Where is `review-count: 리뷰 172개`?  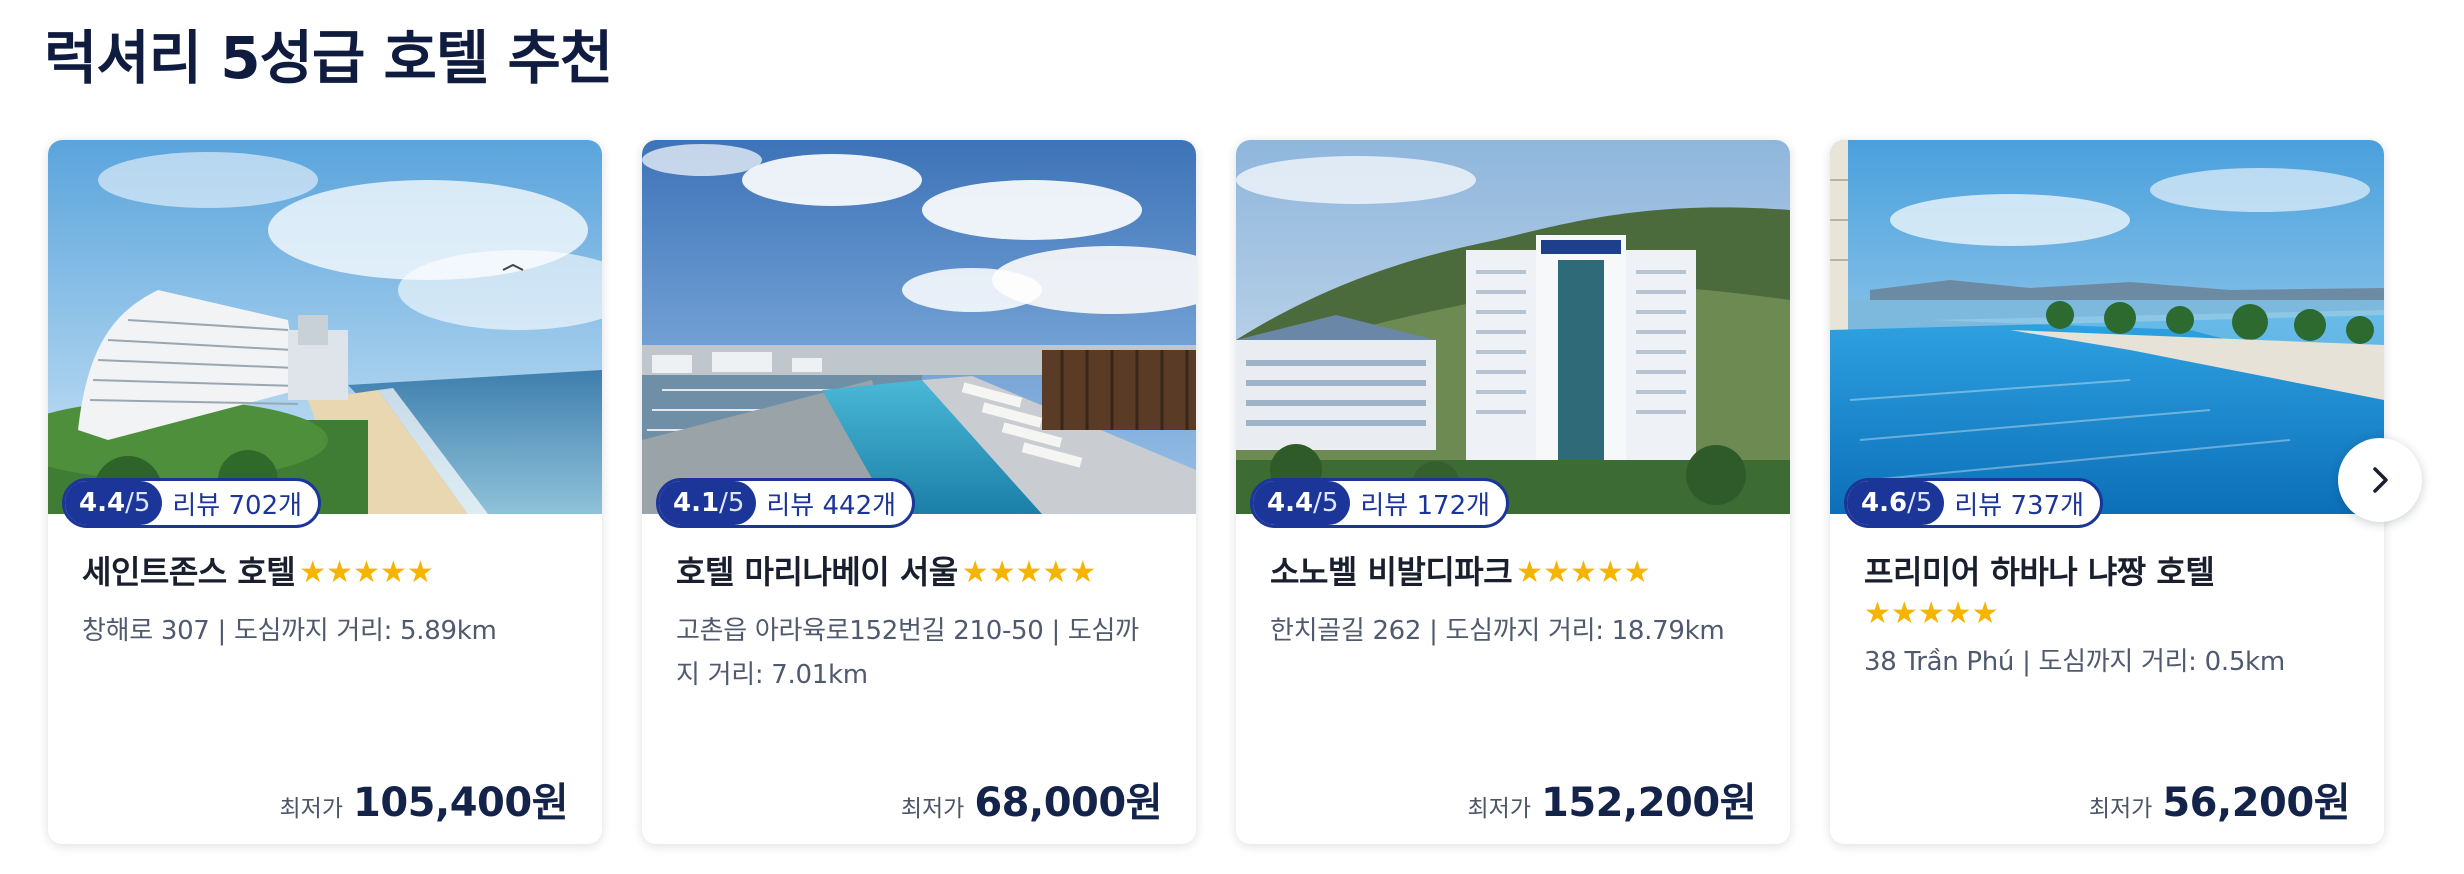
review-count: 리뷰 172개 is located at coordinates (1425, 505).